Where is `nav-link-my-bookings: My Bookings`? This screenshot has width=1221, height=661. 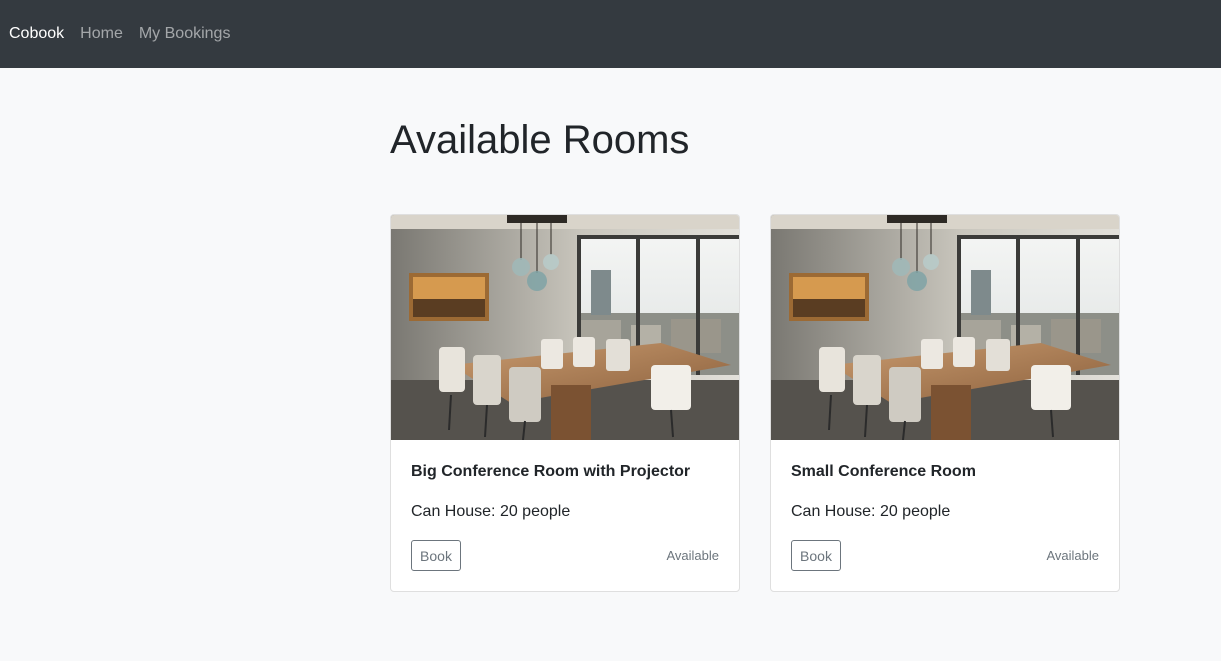
nav-link-my-bookings: My Bookings is located at coordinates (185, 34).